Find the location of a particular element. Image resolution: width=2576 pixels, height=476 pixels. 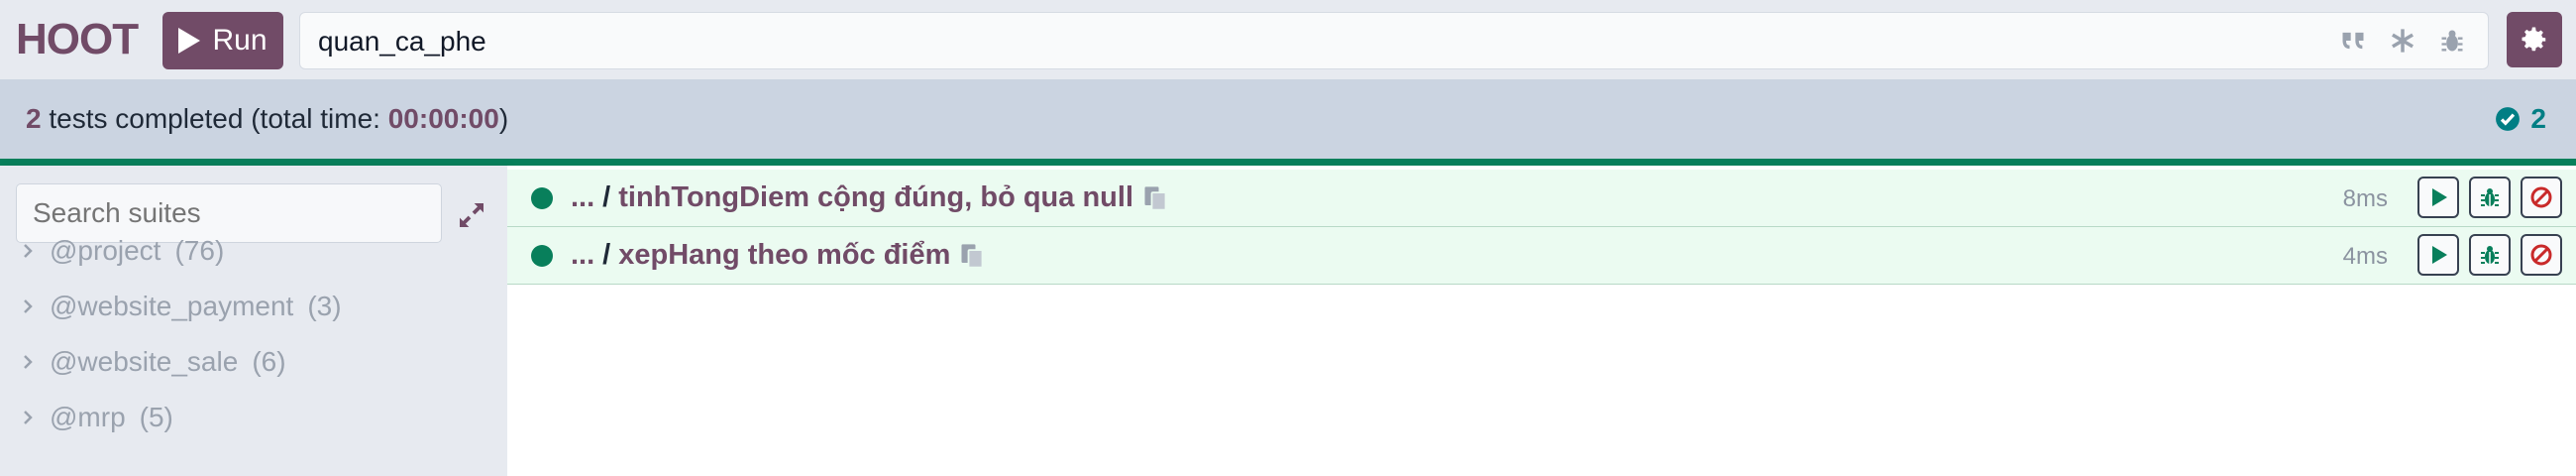

test-title: ... / xepHang theo mốc điểm is located at coordinates (779, 255).